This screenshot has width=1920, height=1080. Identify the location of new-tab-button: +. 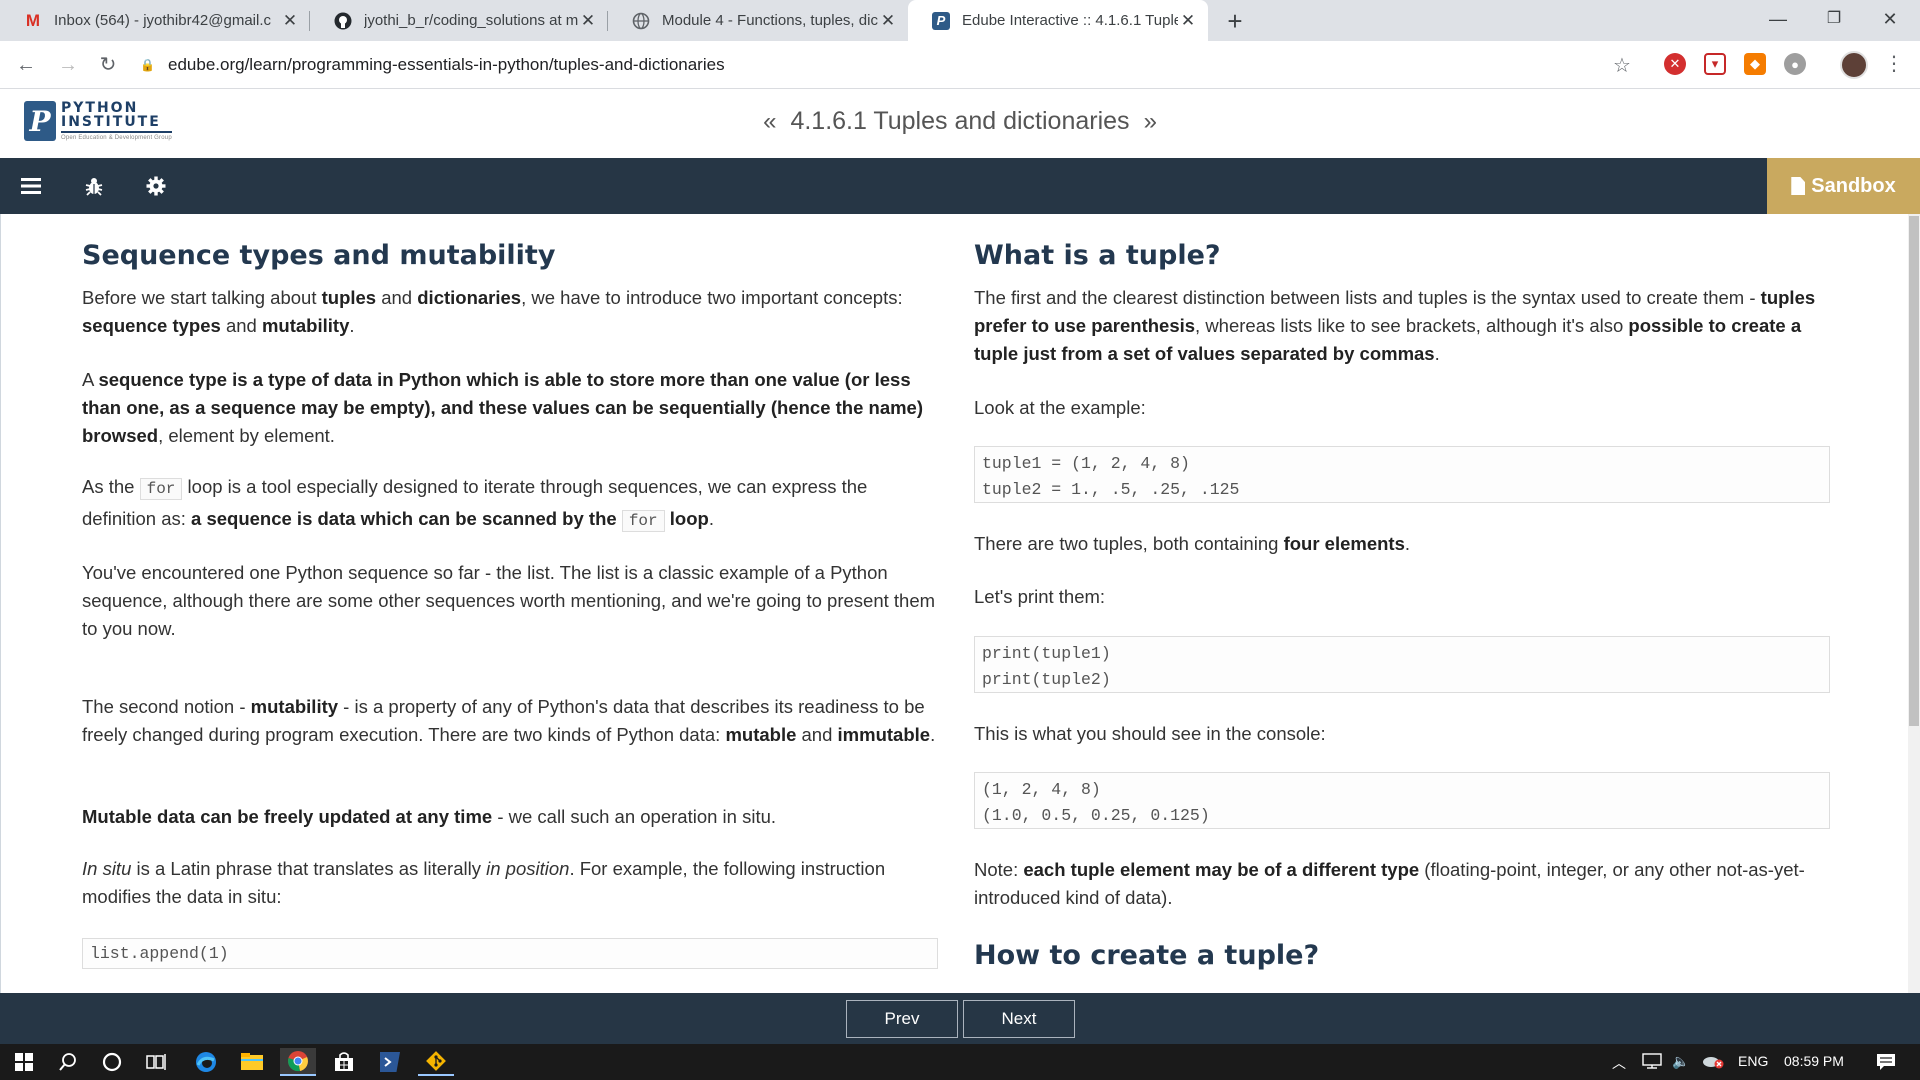
(1235, 21).